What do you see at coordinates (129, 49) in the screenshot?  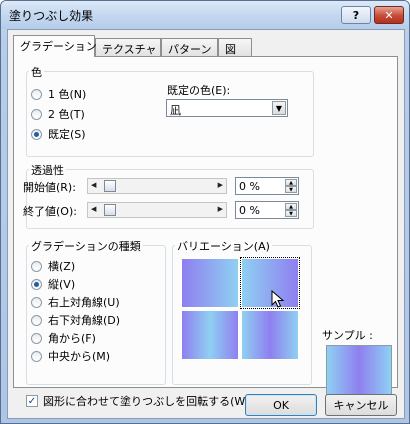 I see `tab-texture-label: テクスチャ` at bounding box center [129, 49].